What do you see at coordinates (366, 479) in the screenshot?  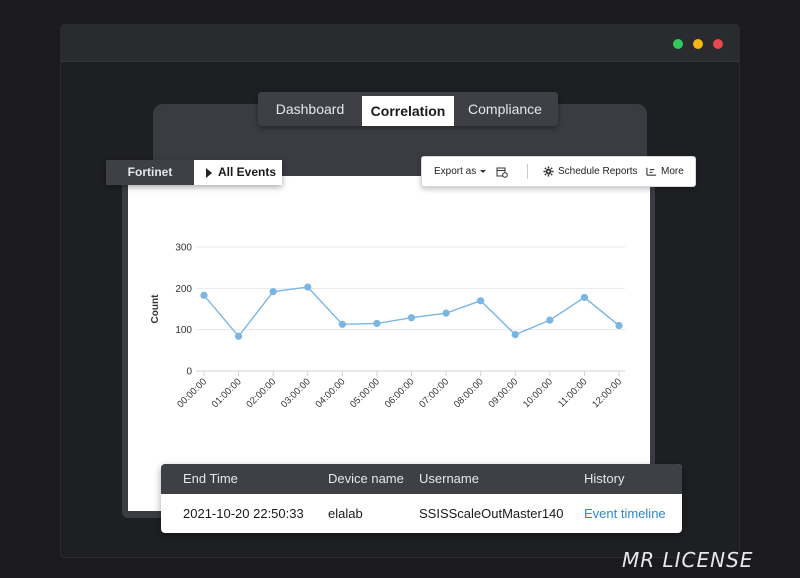 I see `header-device-name: Device name` at bounding box center [366, 479].